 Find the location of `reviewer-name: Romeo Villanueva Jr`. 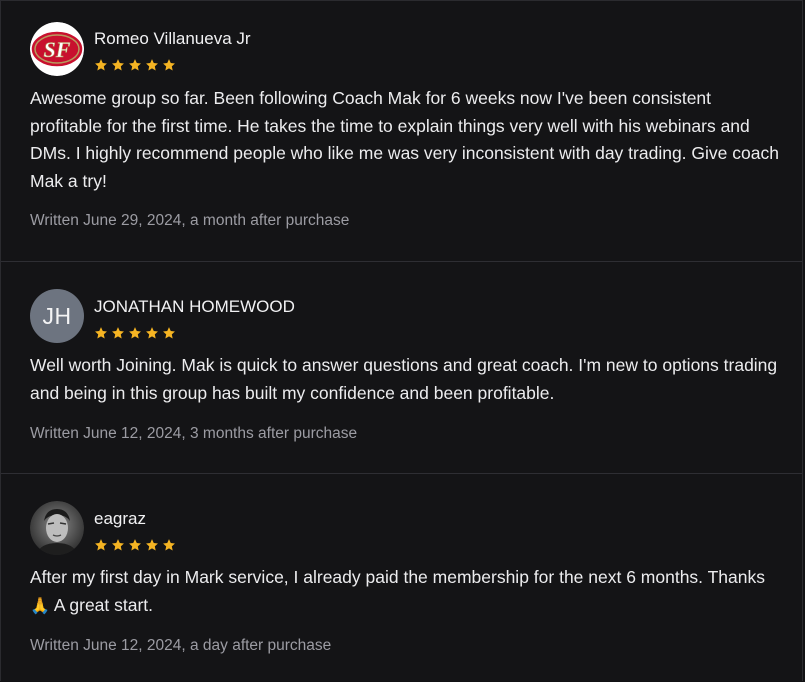

reviewer-name: Romeo Villanueva Jr is located at coordinates (172, 38).